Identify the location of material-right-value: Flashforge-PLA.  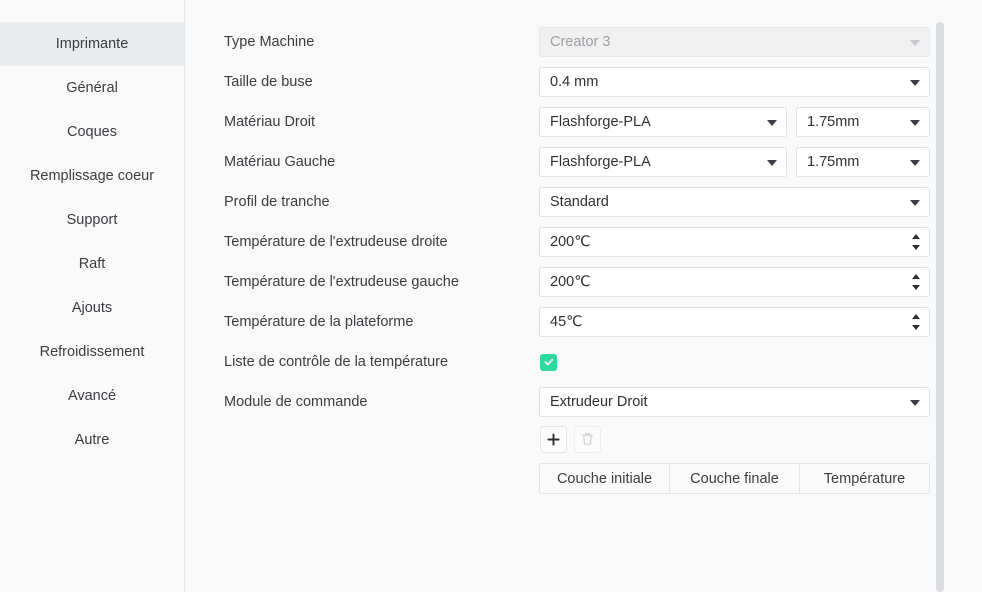
(600, 122).